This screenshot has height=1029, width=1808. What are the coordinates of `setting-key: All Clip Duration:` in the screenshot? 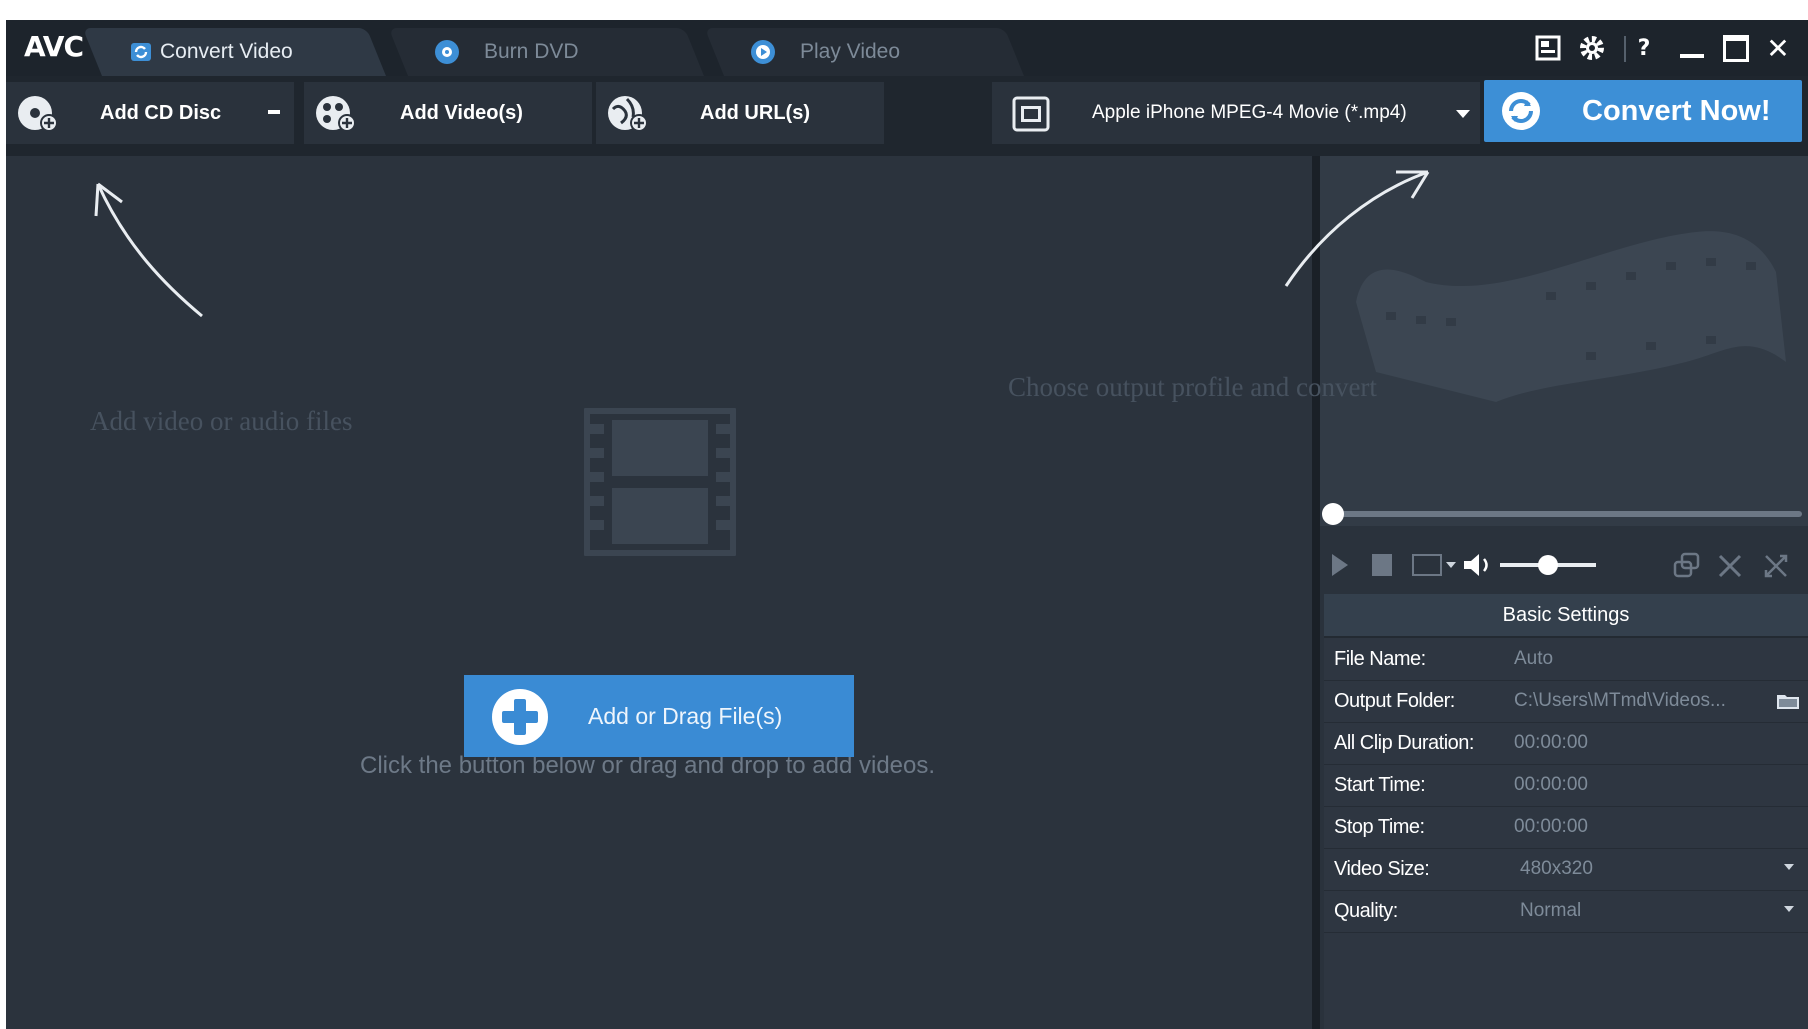 It's located at (1404, 743).